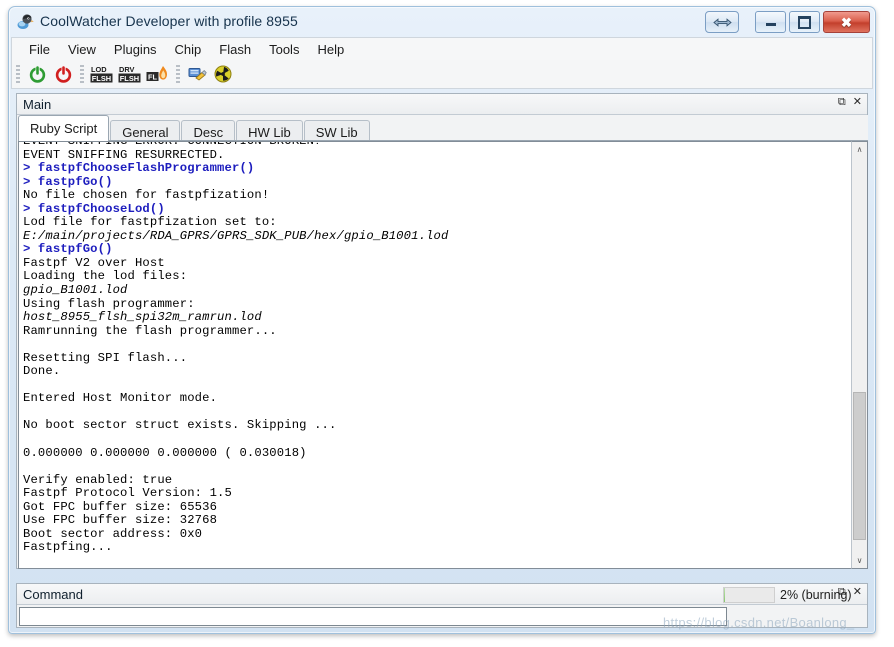 Image resolution: width=894 pixels, height=647 pixels. Describe the element at coordinates (153, 76) in the screenshot. I see `svg-text: FL` at that location.